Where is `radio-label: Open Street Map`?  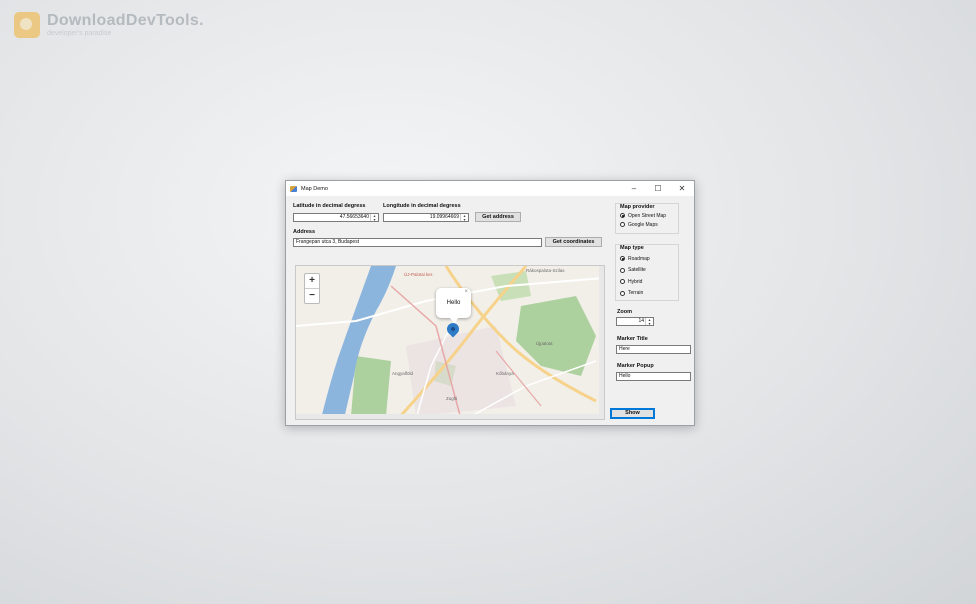
radio-label: Open Street Map is located at coordinates (647, 215).